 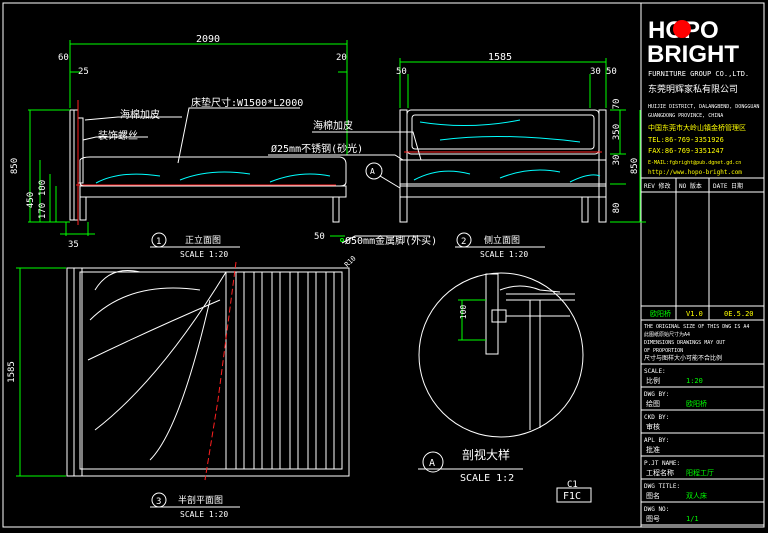 What do you see at coordinates (432, 463) in the screenshot?
I see `detail-letter: A` at bounding box center [432, 463].